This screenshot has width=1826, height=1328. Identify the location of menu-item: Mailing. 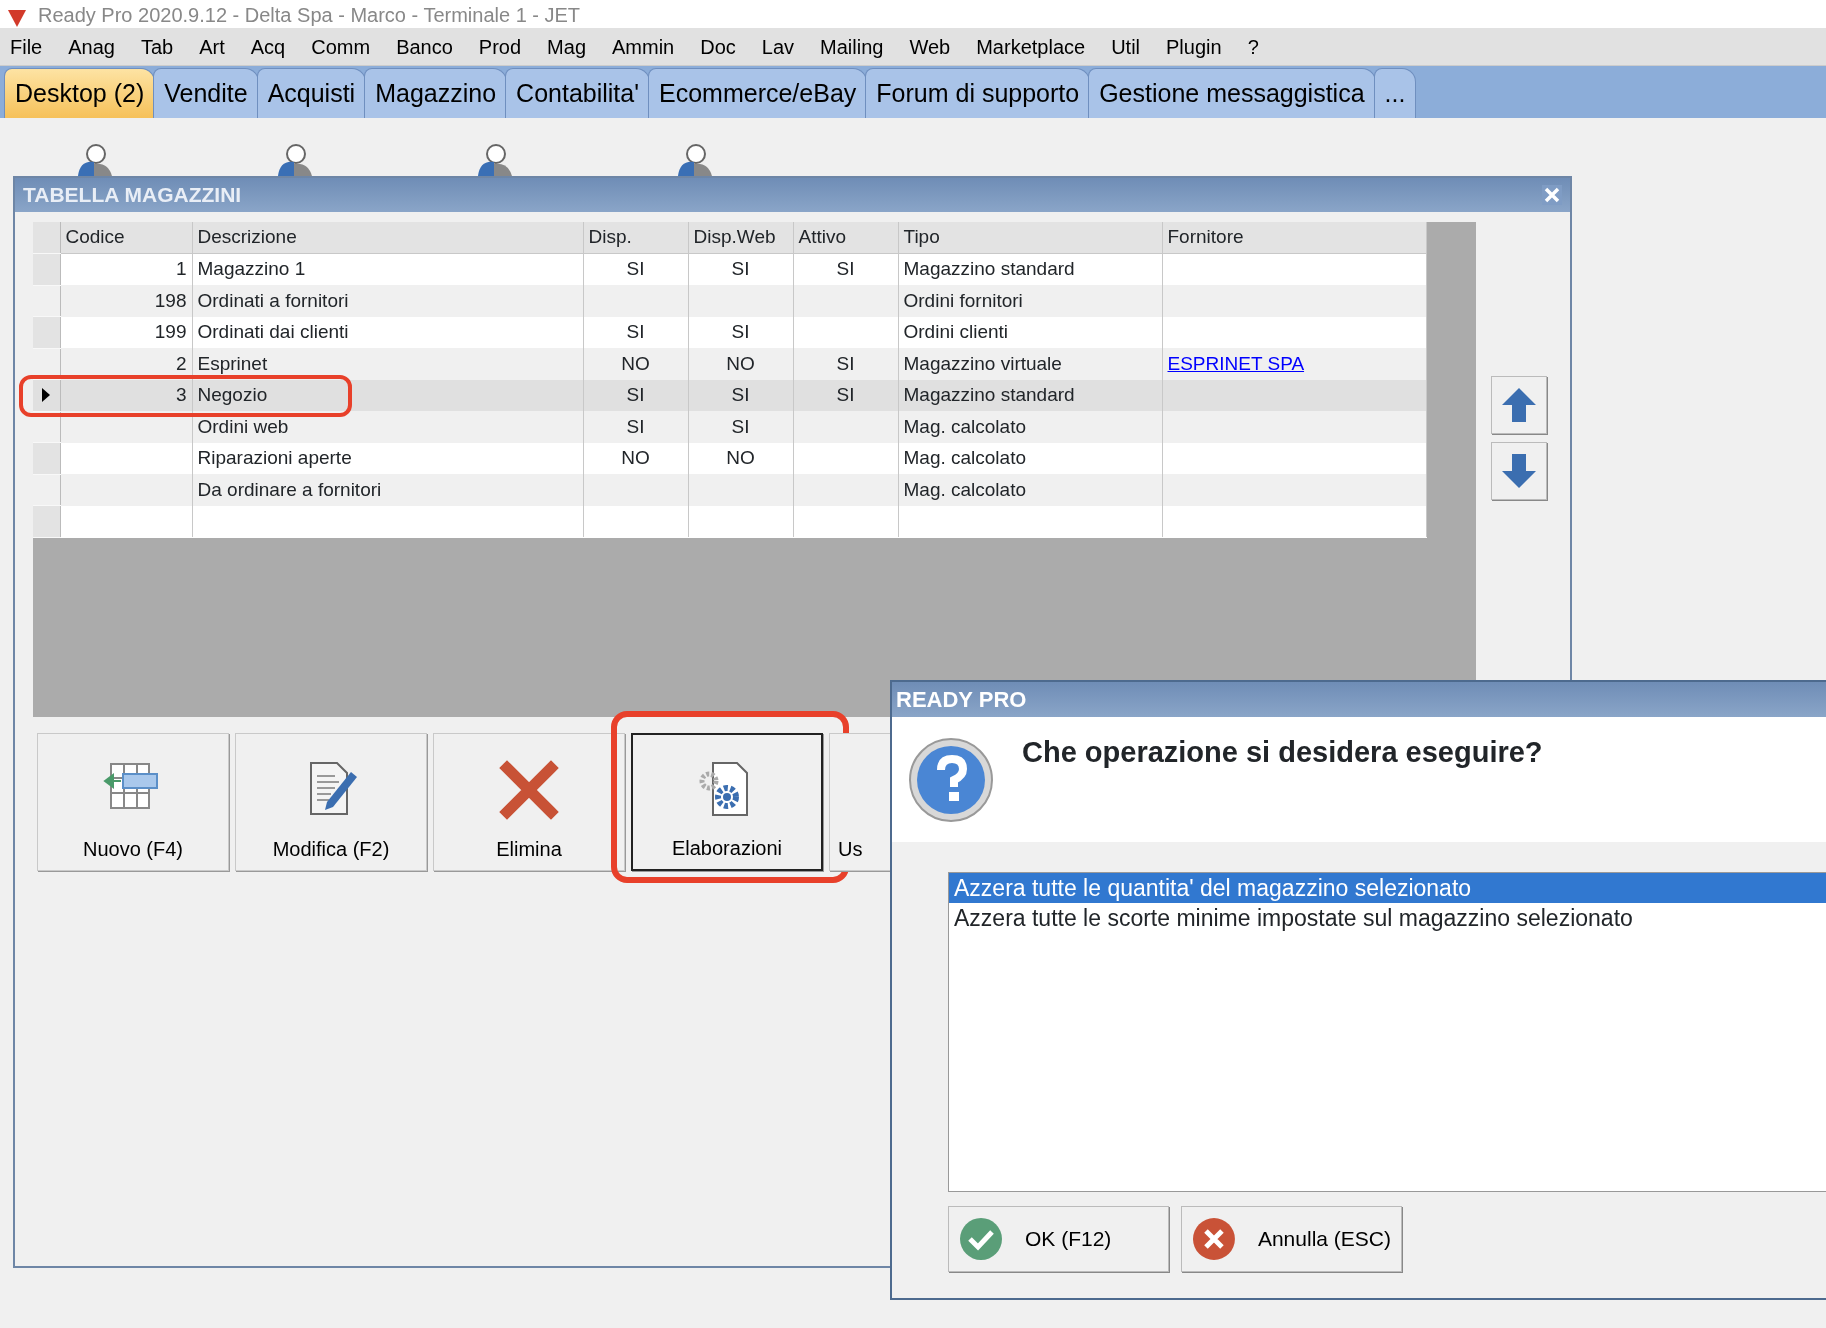
(852, 46).